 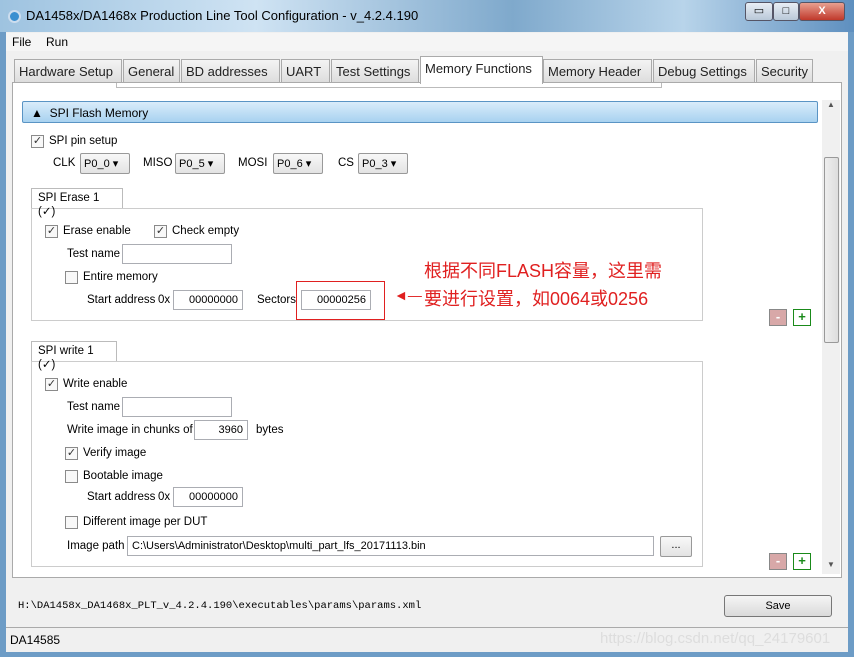 What do you see at coordinates (94, 254) in the screenshot?
I see `erase-test-name-label: Test name` at bounding box center [94, 254].